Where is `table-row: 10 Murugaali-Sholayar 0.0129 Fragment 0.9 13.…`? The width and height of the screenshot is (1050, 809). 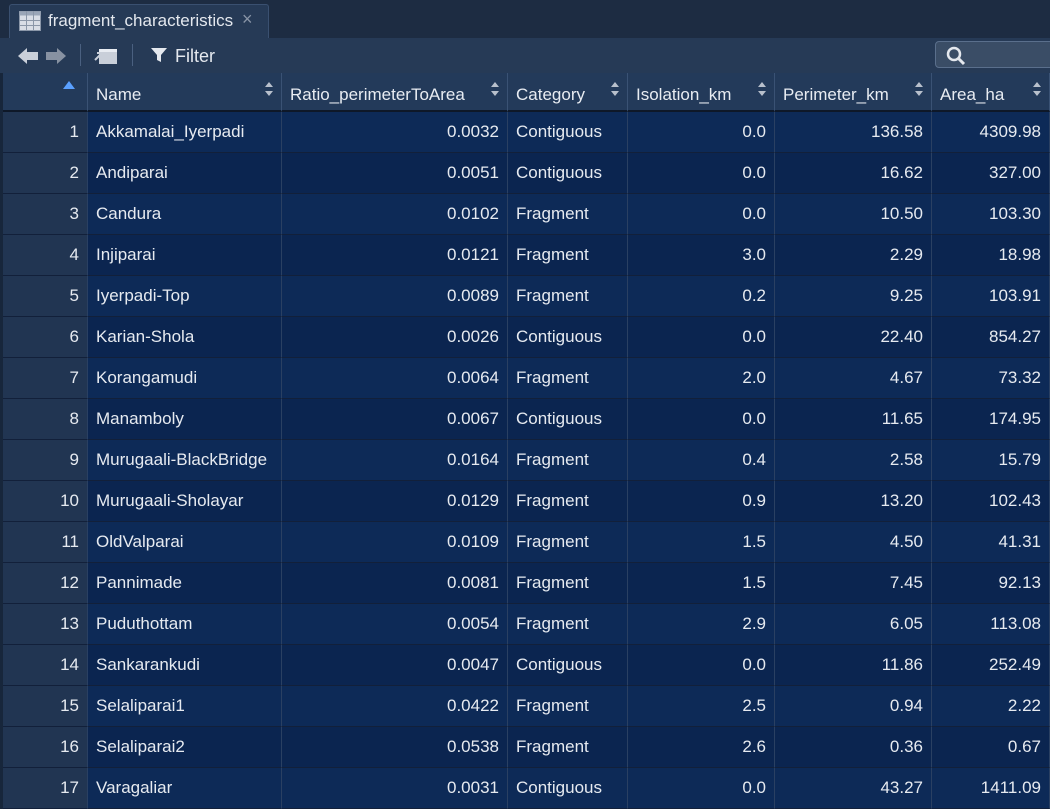
table-row: 10 Murugaali-Sholayar 0.0129 Fragment 0.9 13.… is located at coordinates (526, 501).